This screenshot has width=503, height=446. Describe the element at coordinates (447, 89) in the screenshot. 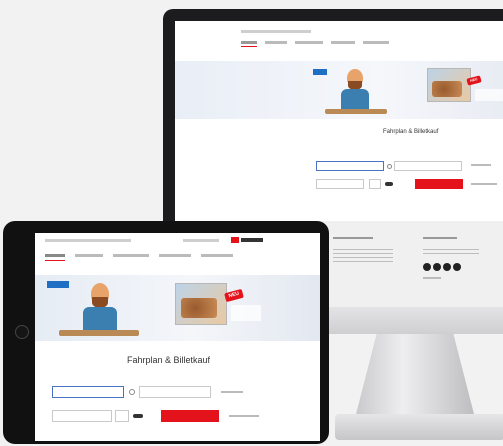

I see `desktop-hero-package-food` at that location.